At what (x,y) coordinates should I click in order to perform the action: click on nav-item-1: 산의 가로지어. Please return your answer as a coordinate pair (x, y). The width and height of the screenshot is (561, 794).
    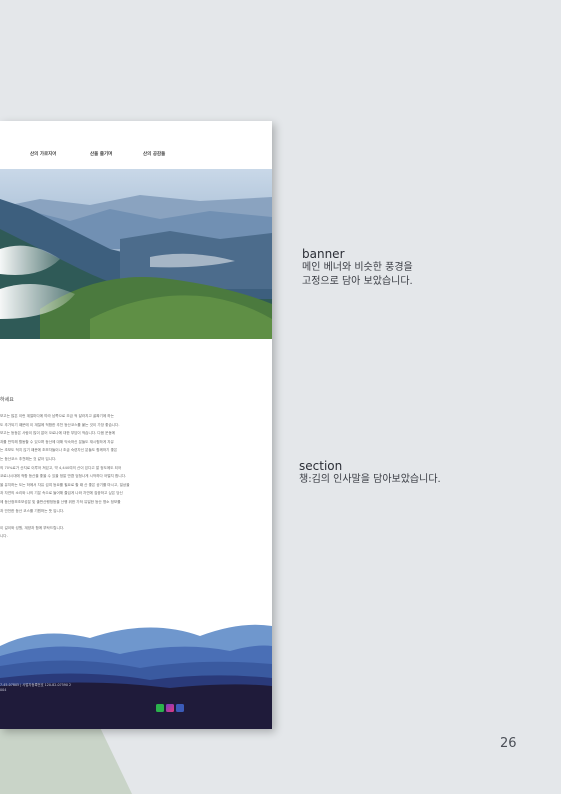
    Looking at the image, I should click on (43, 154).